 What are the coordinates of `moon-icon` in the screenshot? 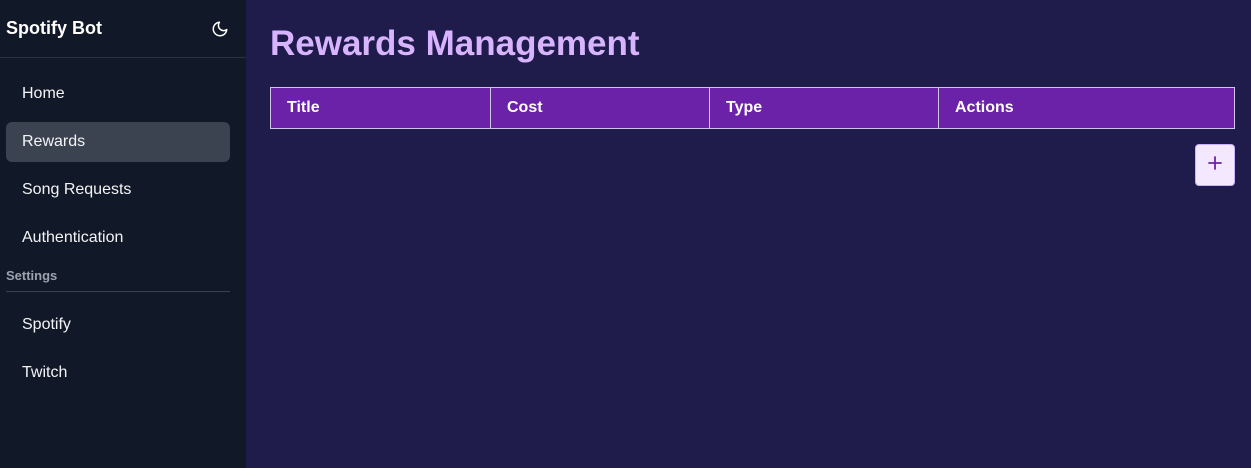 It's located at (220, 29).